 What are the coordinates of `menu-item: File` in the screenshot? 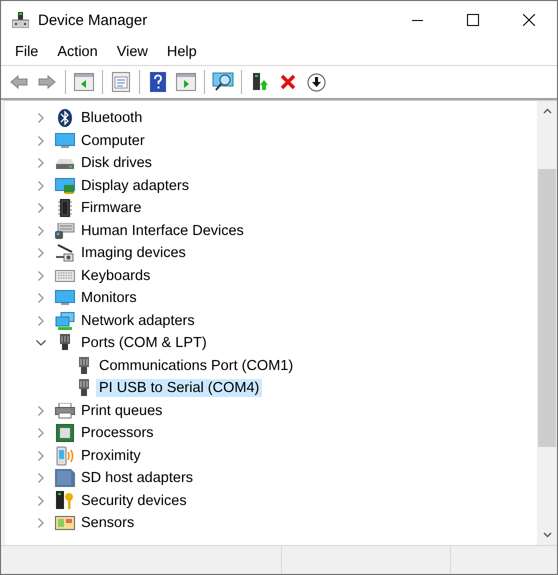 It's located at (26, 52).